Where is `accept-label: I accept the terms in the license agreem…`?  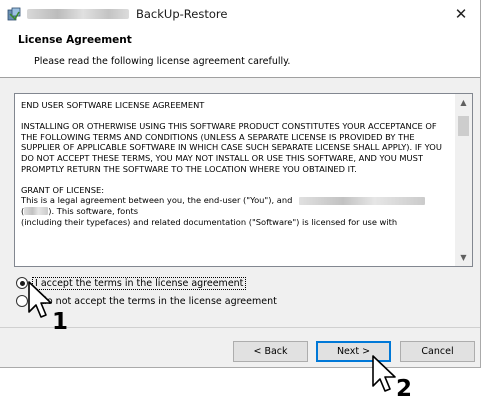 accept-label: I accept the terms in the license agreem… is located at coordinates (139, 283).